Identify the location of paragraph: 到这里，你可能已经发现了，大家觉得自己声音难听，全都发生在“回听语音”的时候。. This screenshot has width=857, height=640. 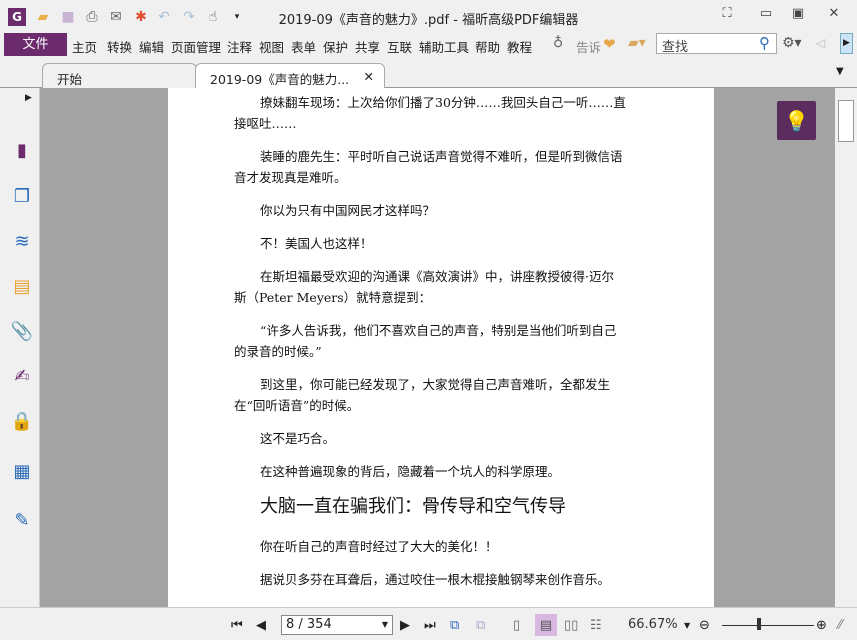
(444, 395).